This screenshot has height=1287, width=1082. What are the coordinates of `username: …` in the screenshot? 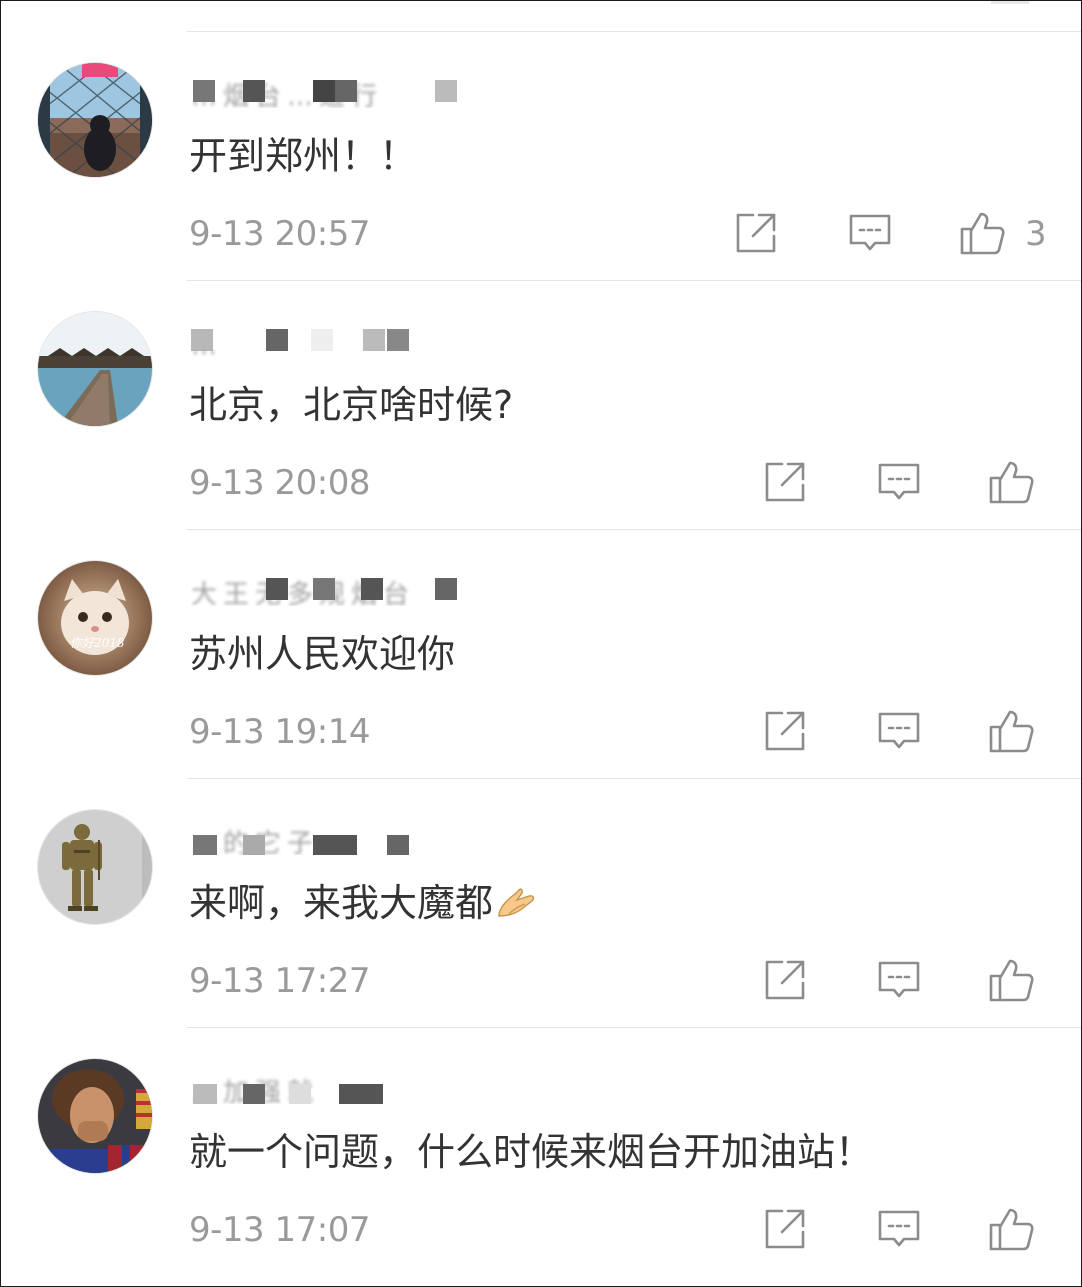 It's located at (326, 340).